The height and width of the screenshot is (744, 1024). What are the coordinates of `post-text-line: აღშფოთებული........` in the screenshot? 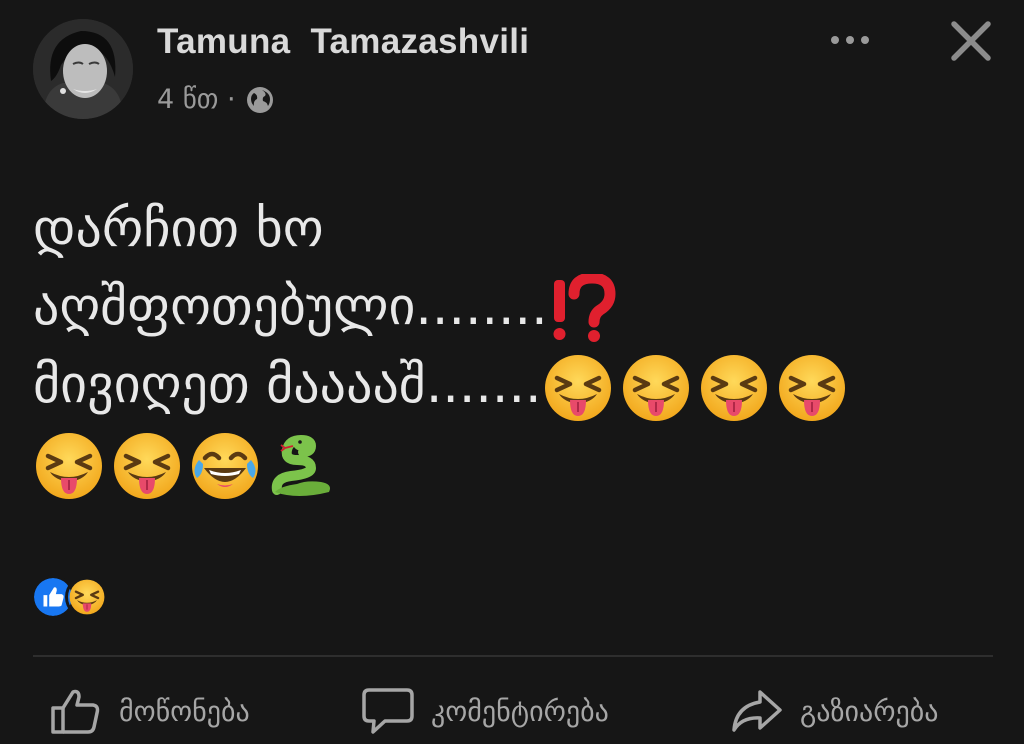 It's located at (513, 307).